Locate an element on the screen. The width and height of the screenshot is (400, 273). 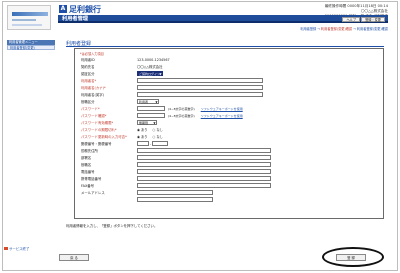
zip-code-second-input is located at coordinates (160, 143).